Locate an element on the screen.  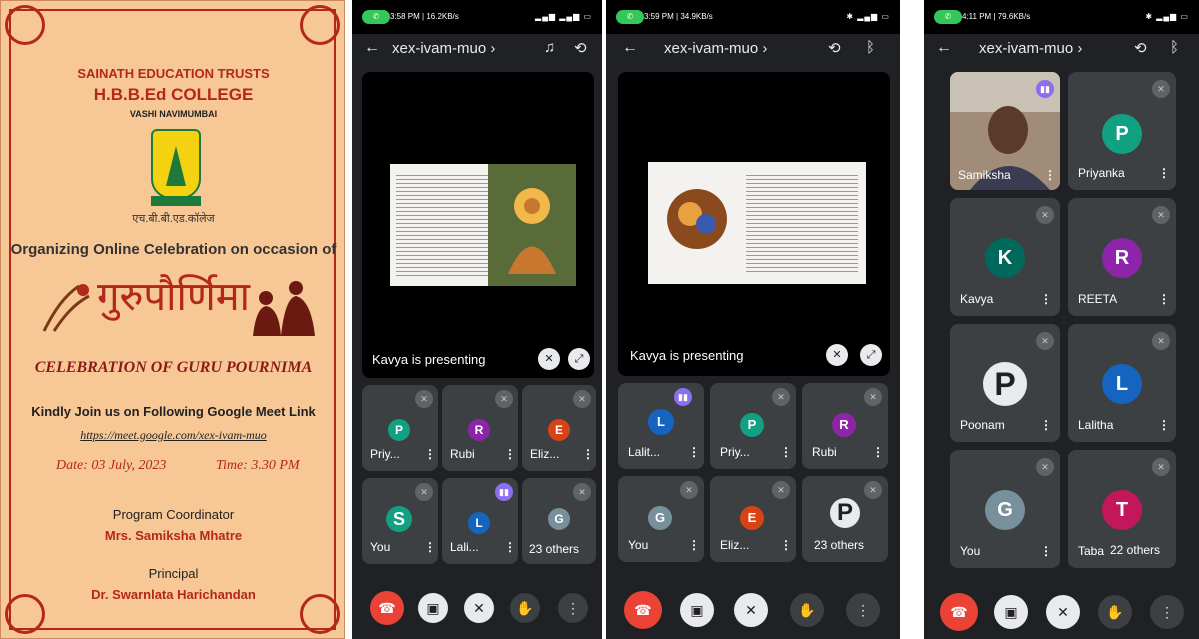
others-tile: ✕ P 23 others is located at coordinates (845, 519).